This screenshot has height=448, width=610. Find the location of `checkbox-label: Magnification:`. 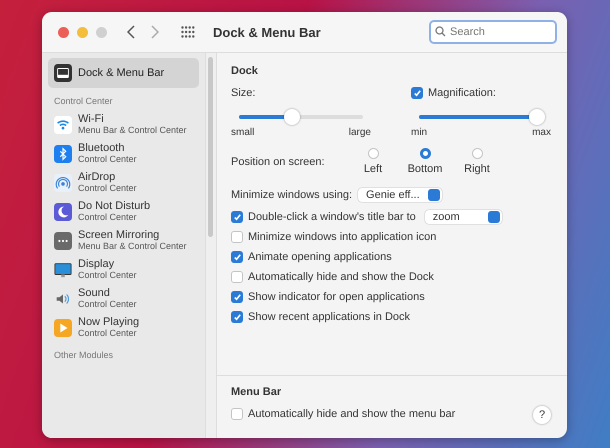

checkbox-label: Magnification: is located at coordinates (462, 93).